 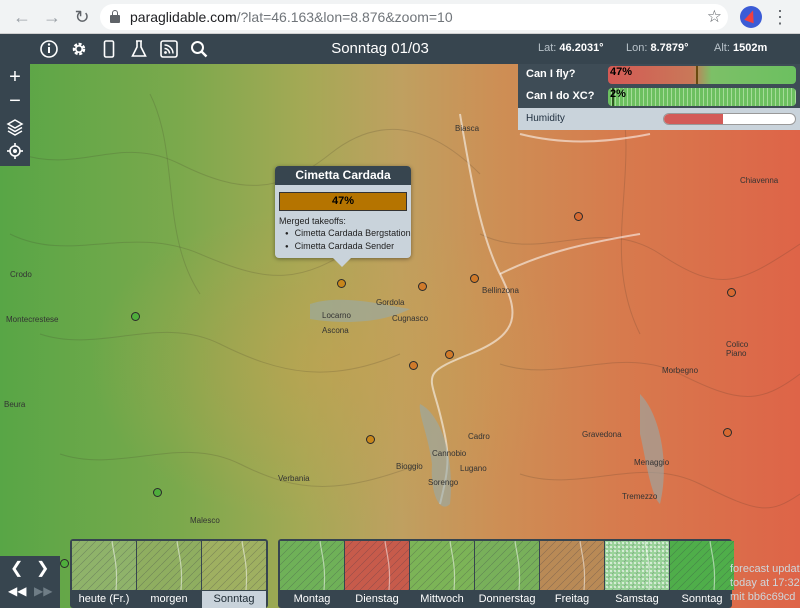 I want to click on day-thumb-1: morgen, so click(x=169, y=573).